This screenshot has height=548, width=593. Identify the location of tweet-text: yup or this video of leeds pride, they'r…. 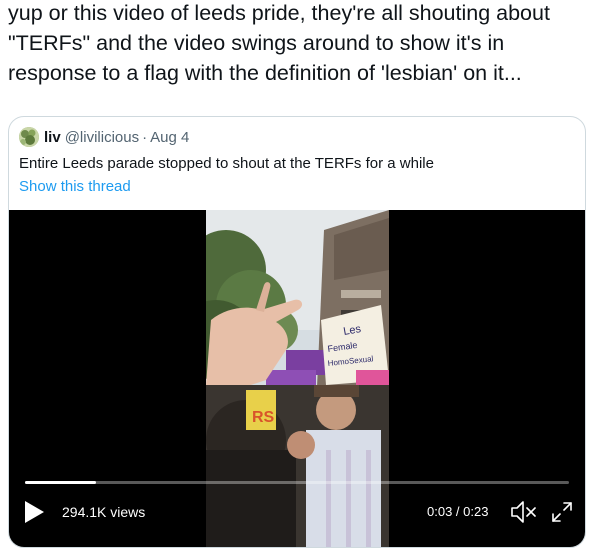
(279, 43).